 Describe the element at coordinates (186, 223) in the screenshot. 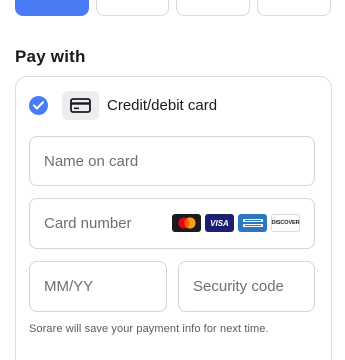

I see `mastercard-icon` at that location.